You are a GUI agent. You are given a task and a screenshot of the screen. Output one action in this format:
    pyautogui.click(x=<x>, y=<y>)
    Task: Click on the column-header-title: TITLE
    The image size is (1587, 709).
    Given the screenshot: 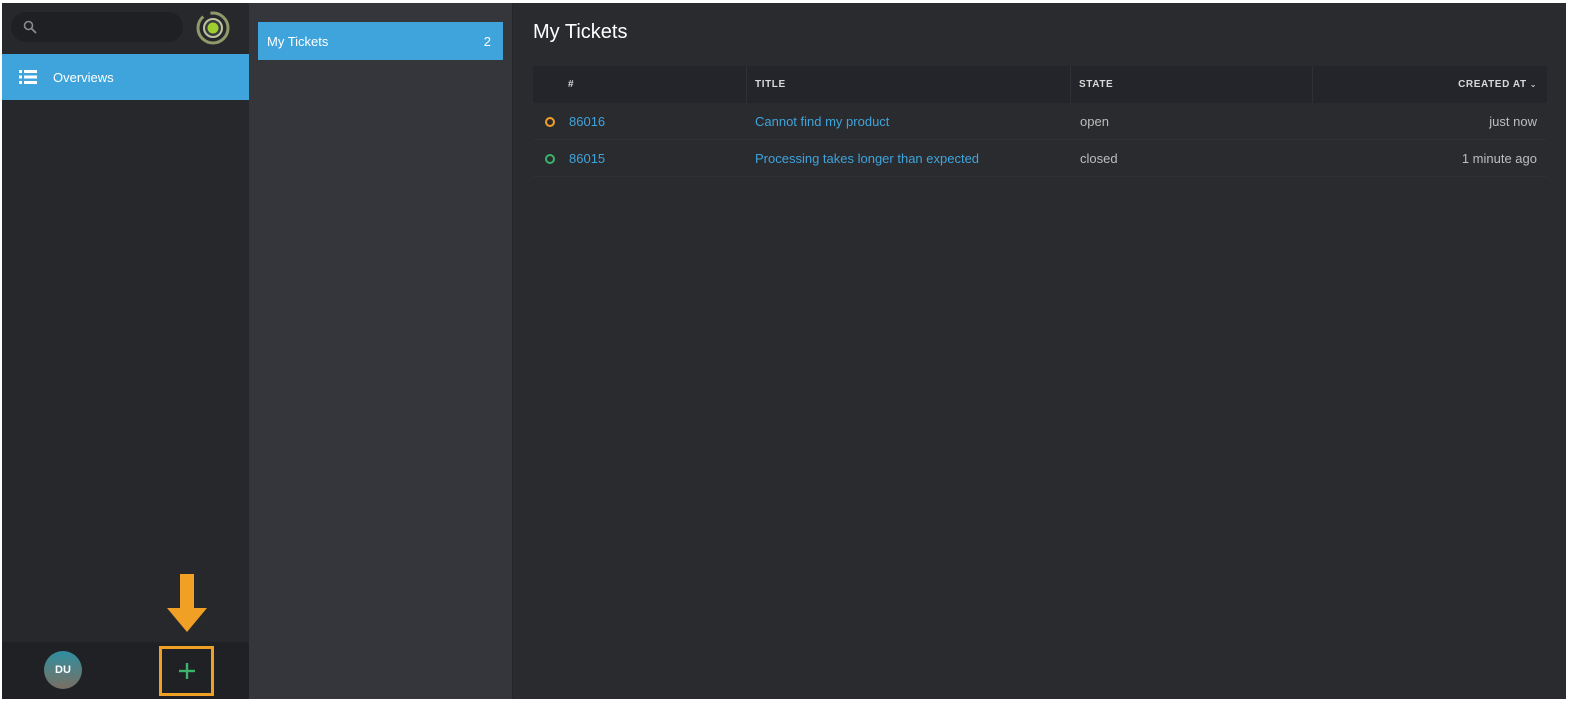 What is the action you would take?
    pyautogui.click(x=766, y=84)
    